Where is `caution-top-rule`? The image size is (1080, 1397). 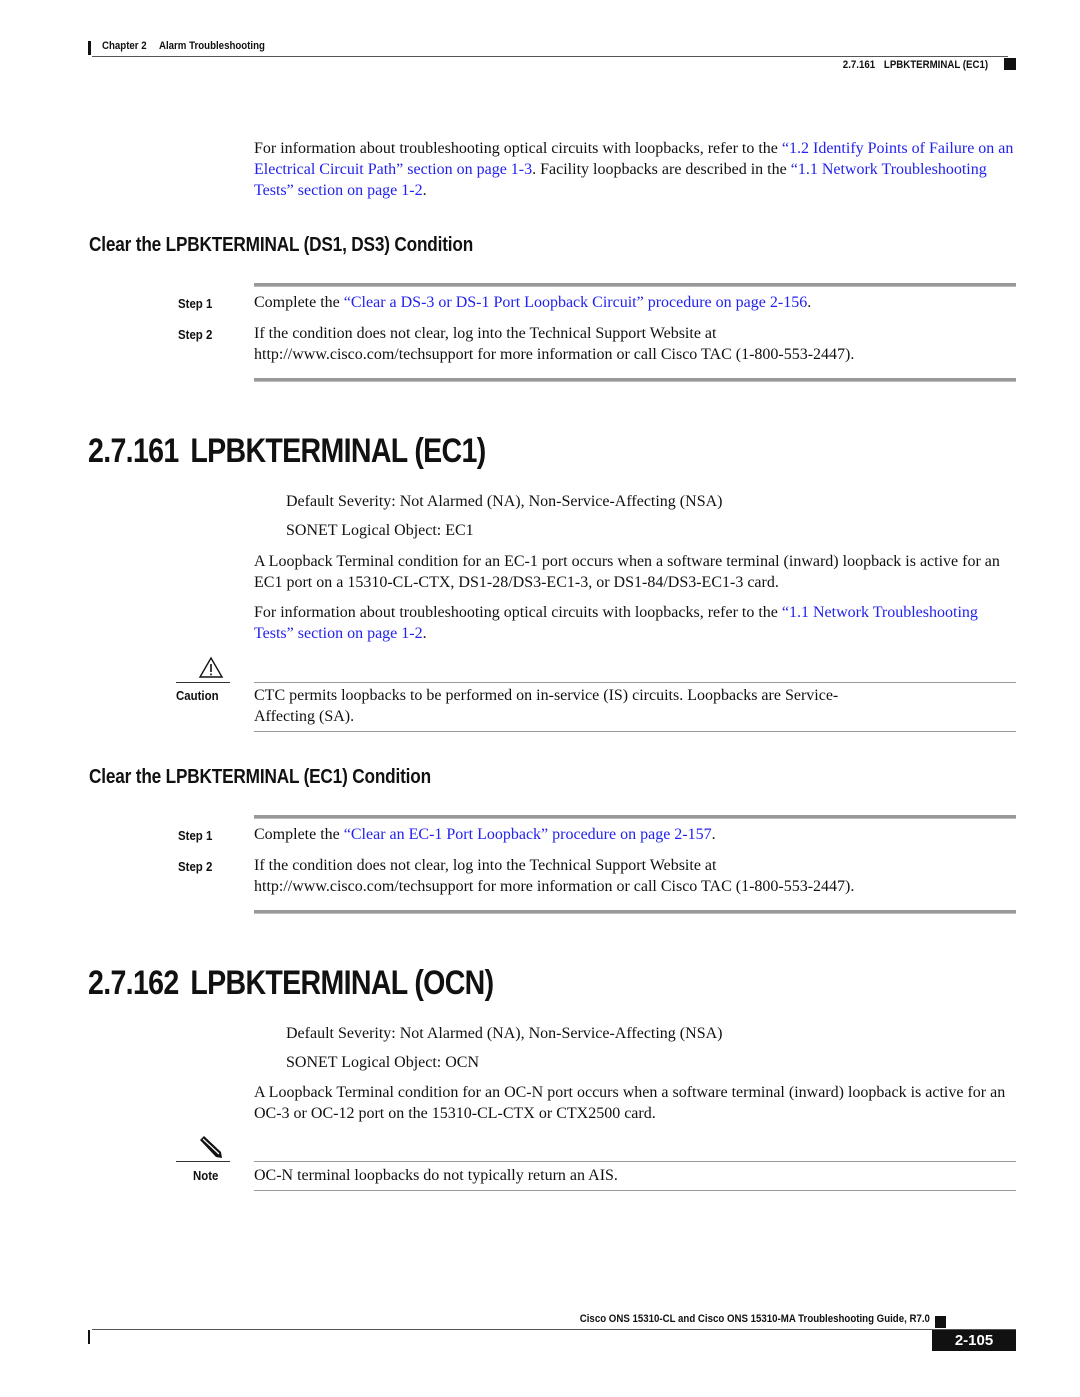 caution-top-rule is located at coordinates (635, 682).